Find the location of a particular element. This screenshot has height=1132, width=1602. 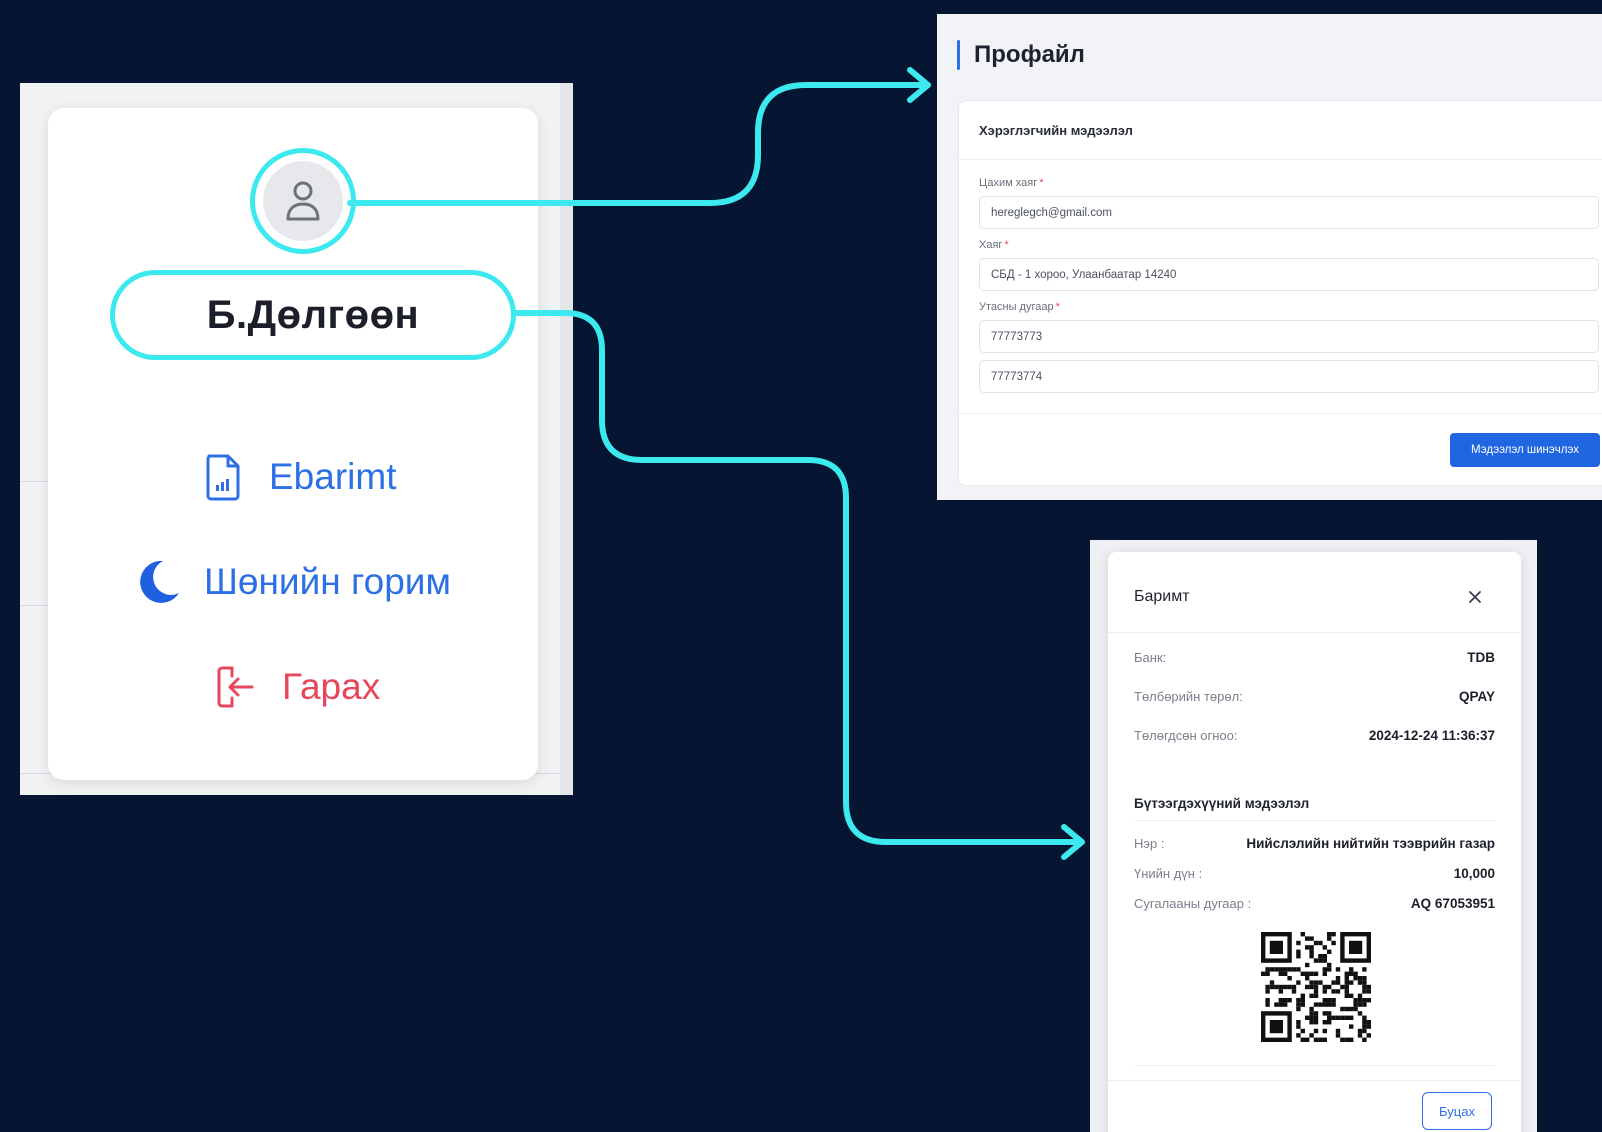

product-row: Нэр : Нийслэлийн нийтийн тээврийн газар is located at coordinates (1314, 843).